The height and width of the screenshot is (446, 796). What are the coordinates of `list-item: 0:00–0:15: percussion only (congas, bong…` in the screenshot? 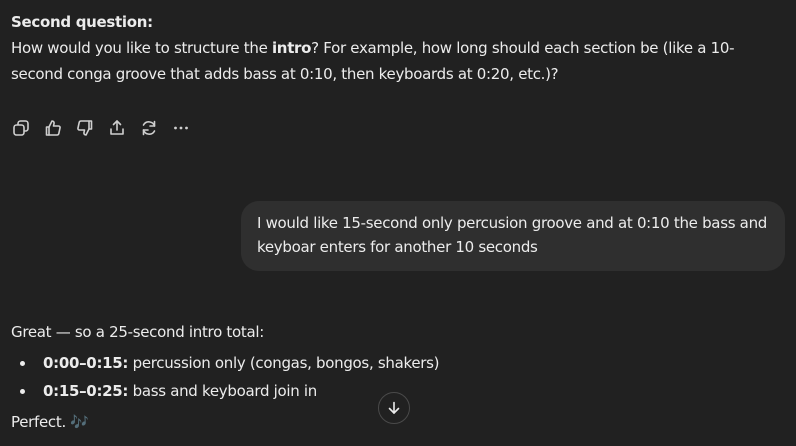 It's located at (396, 363).